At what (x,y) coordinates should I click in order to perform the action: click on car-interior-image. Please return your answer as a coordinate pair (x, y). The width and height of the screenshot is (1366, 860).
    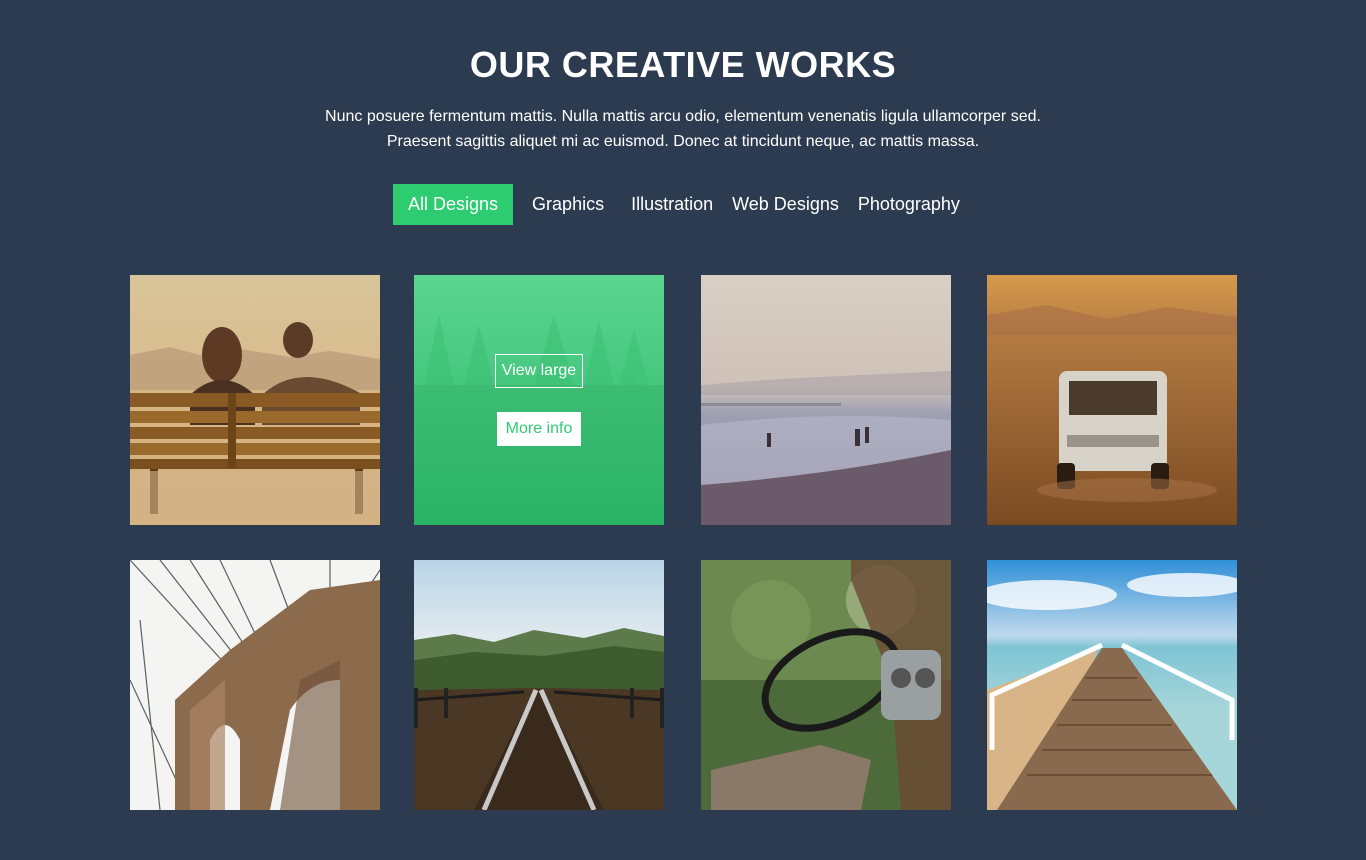
    Looking at the image, I should click on (826, 685).